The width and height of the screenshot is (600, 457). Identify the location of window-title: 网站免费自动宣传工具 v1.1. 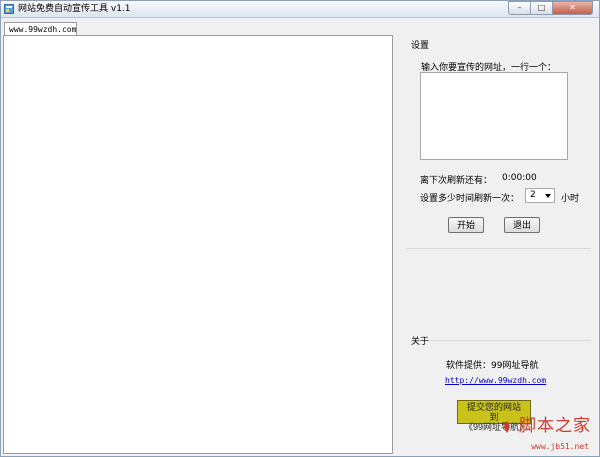
(74, 9).